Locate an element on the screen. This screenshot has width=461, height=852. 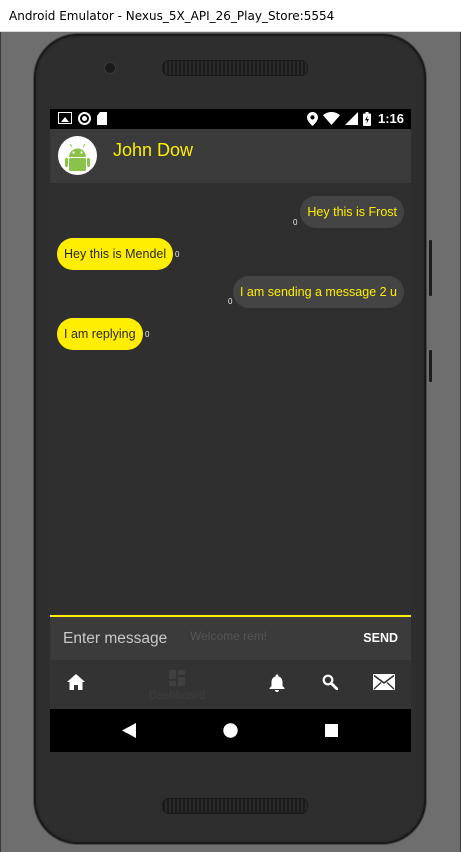
top-speaker-grille is located at coordinates (235, 68).